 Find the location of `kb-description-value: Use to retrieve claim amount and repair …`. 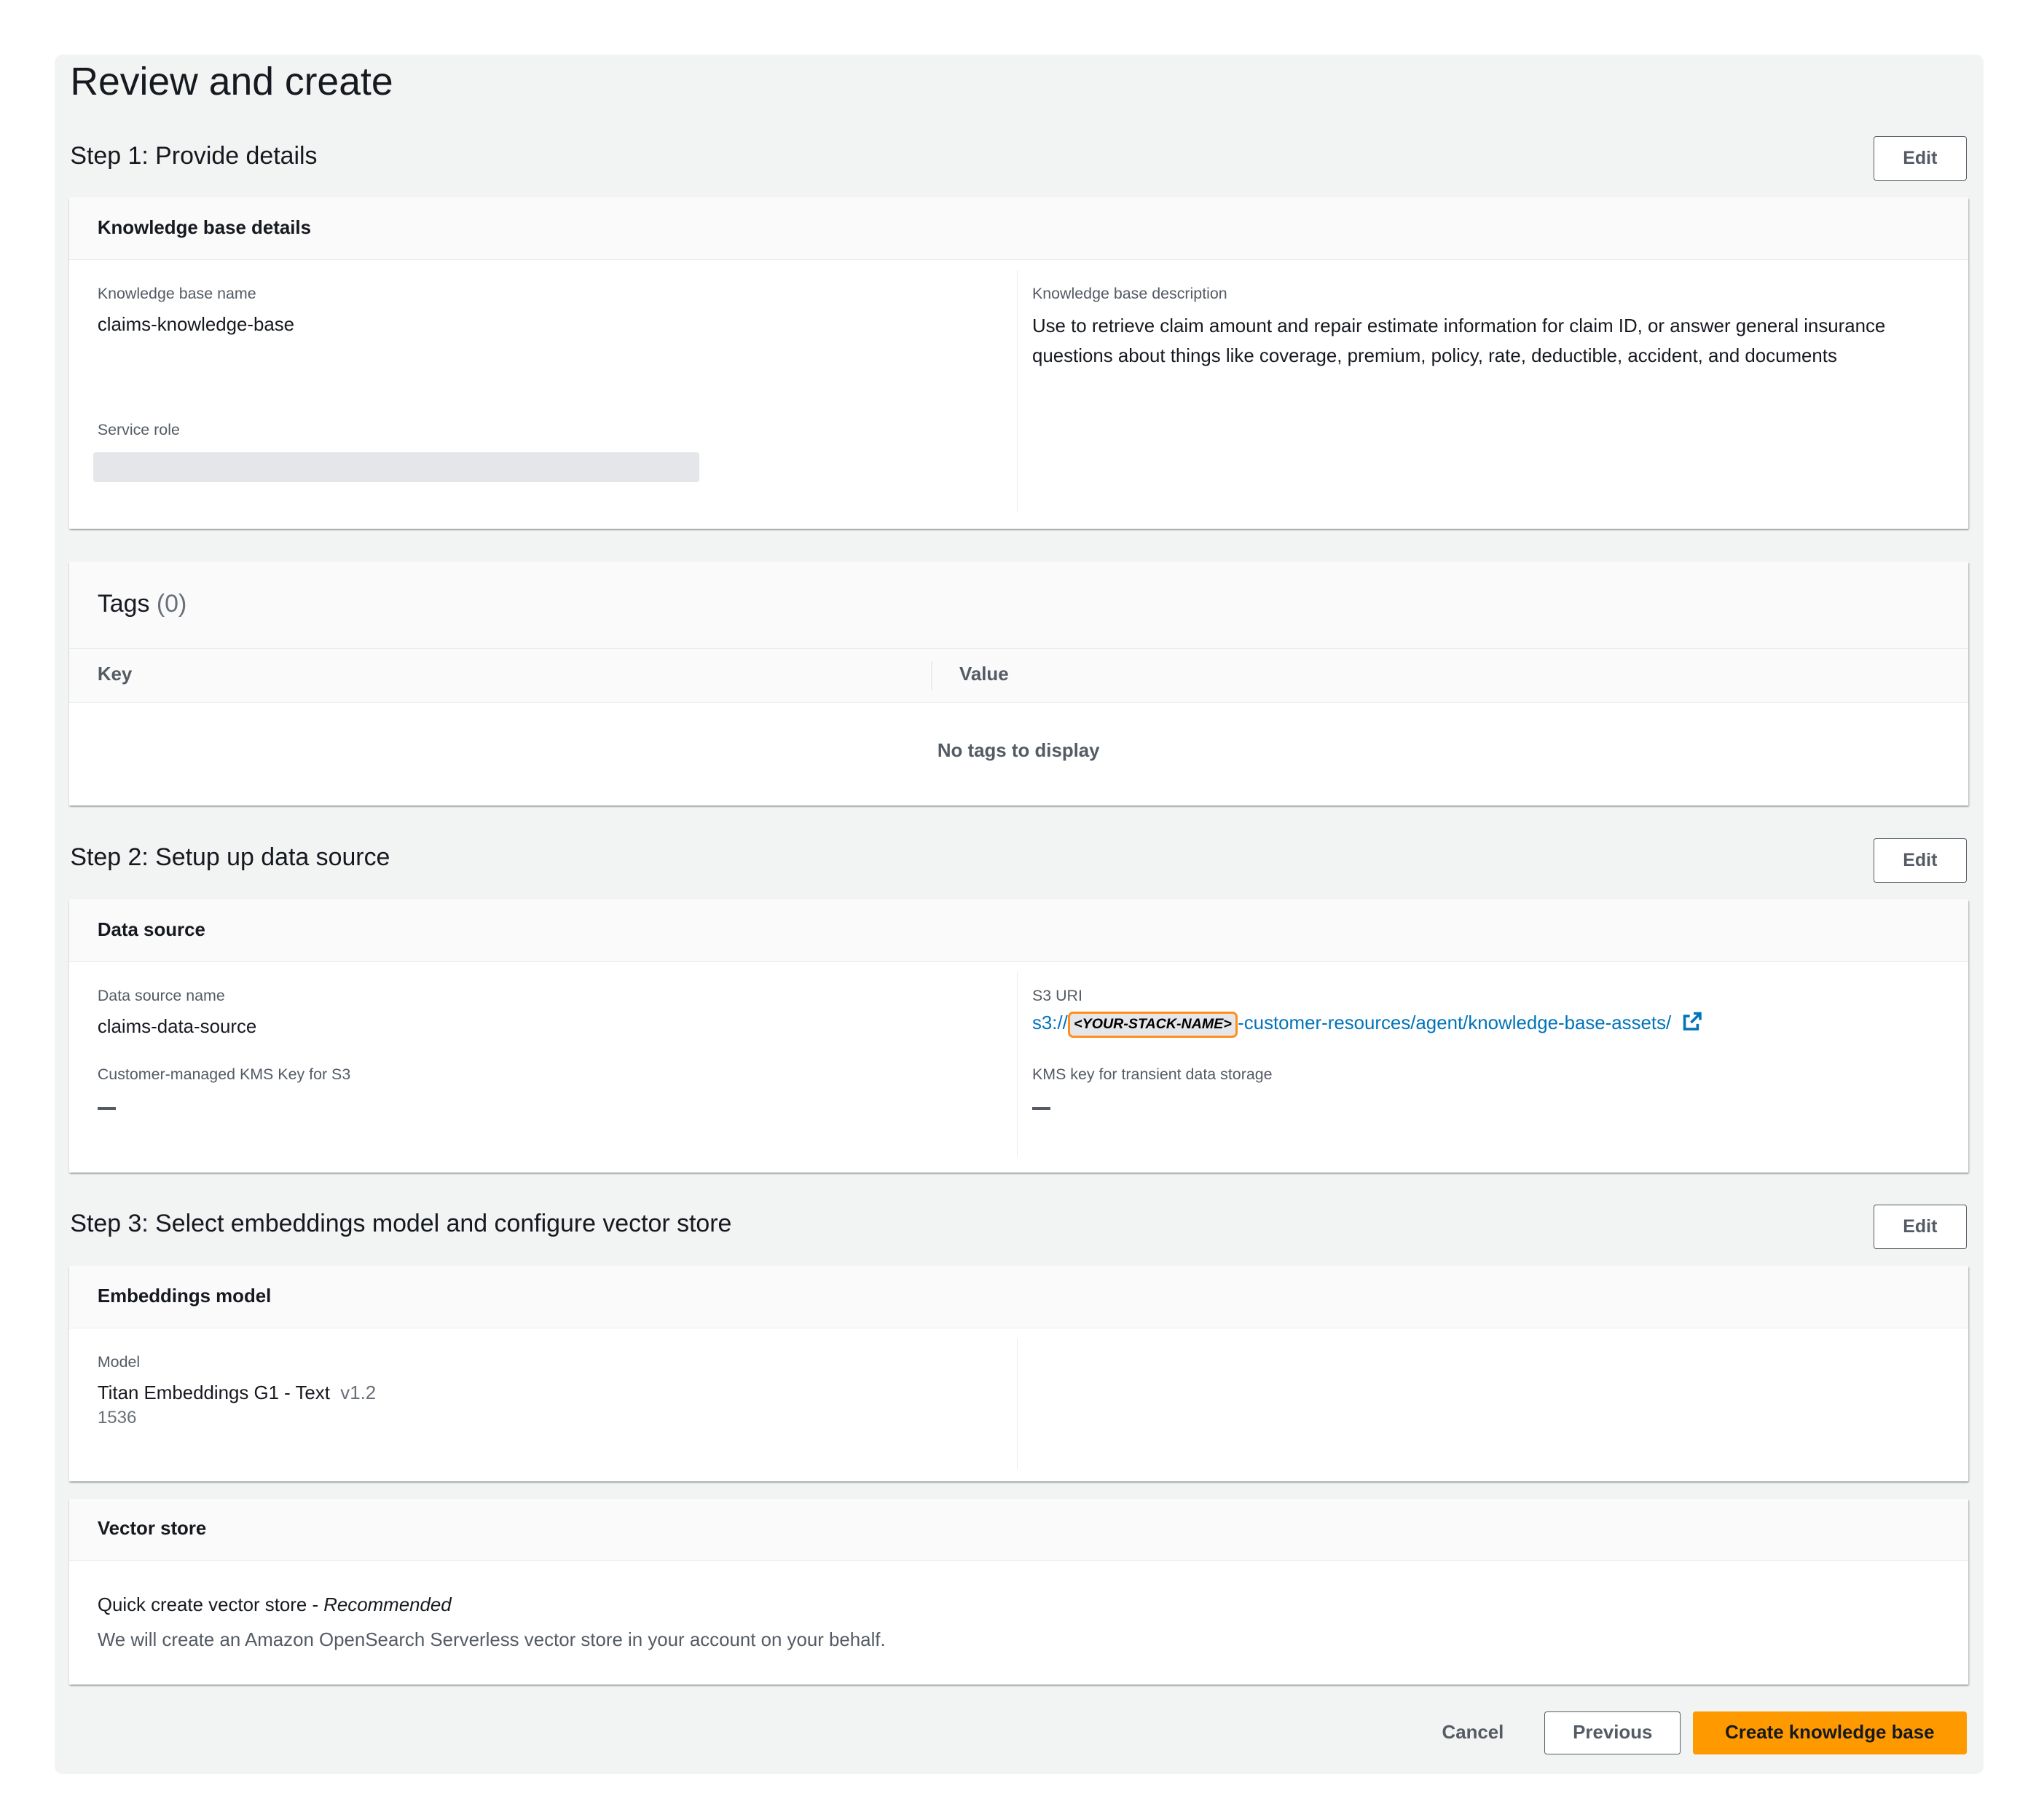

kb-description-value: Use to retrieve claim amount and repair … is located at coordinates (1458, 341).